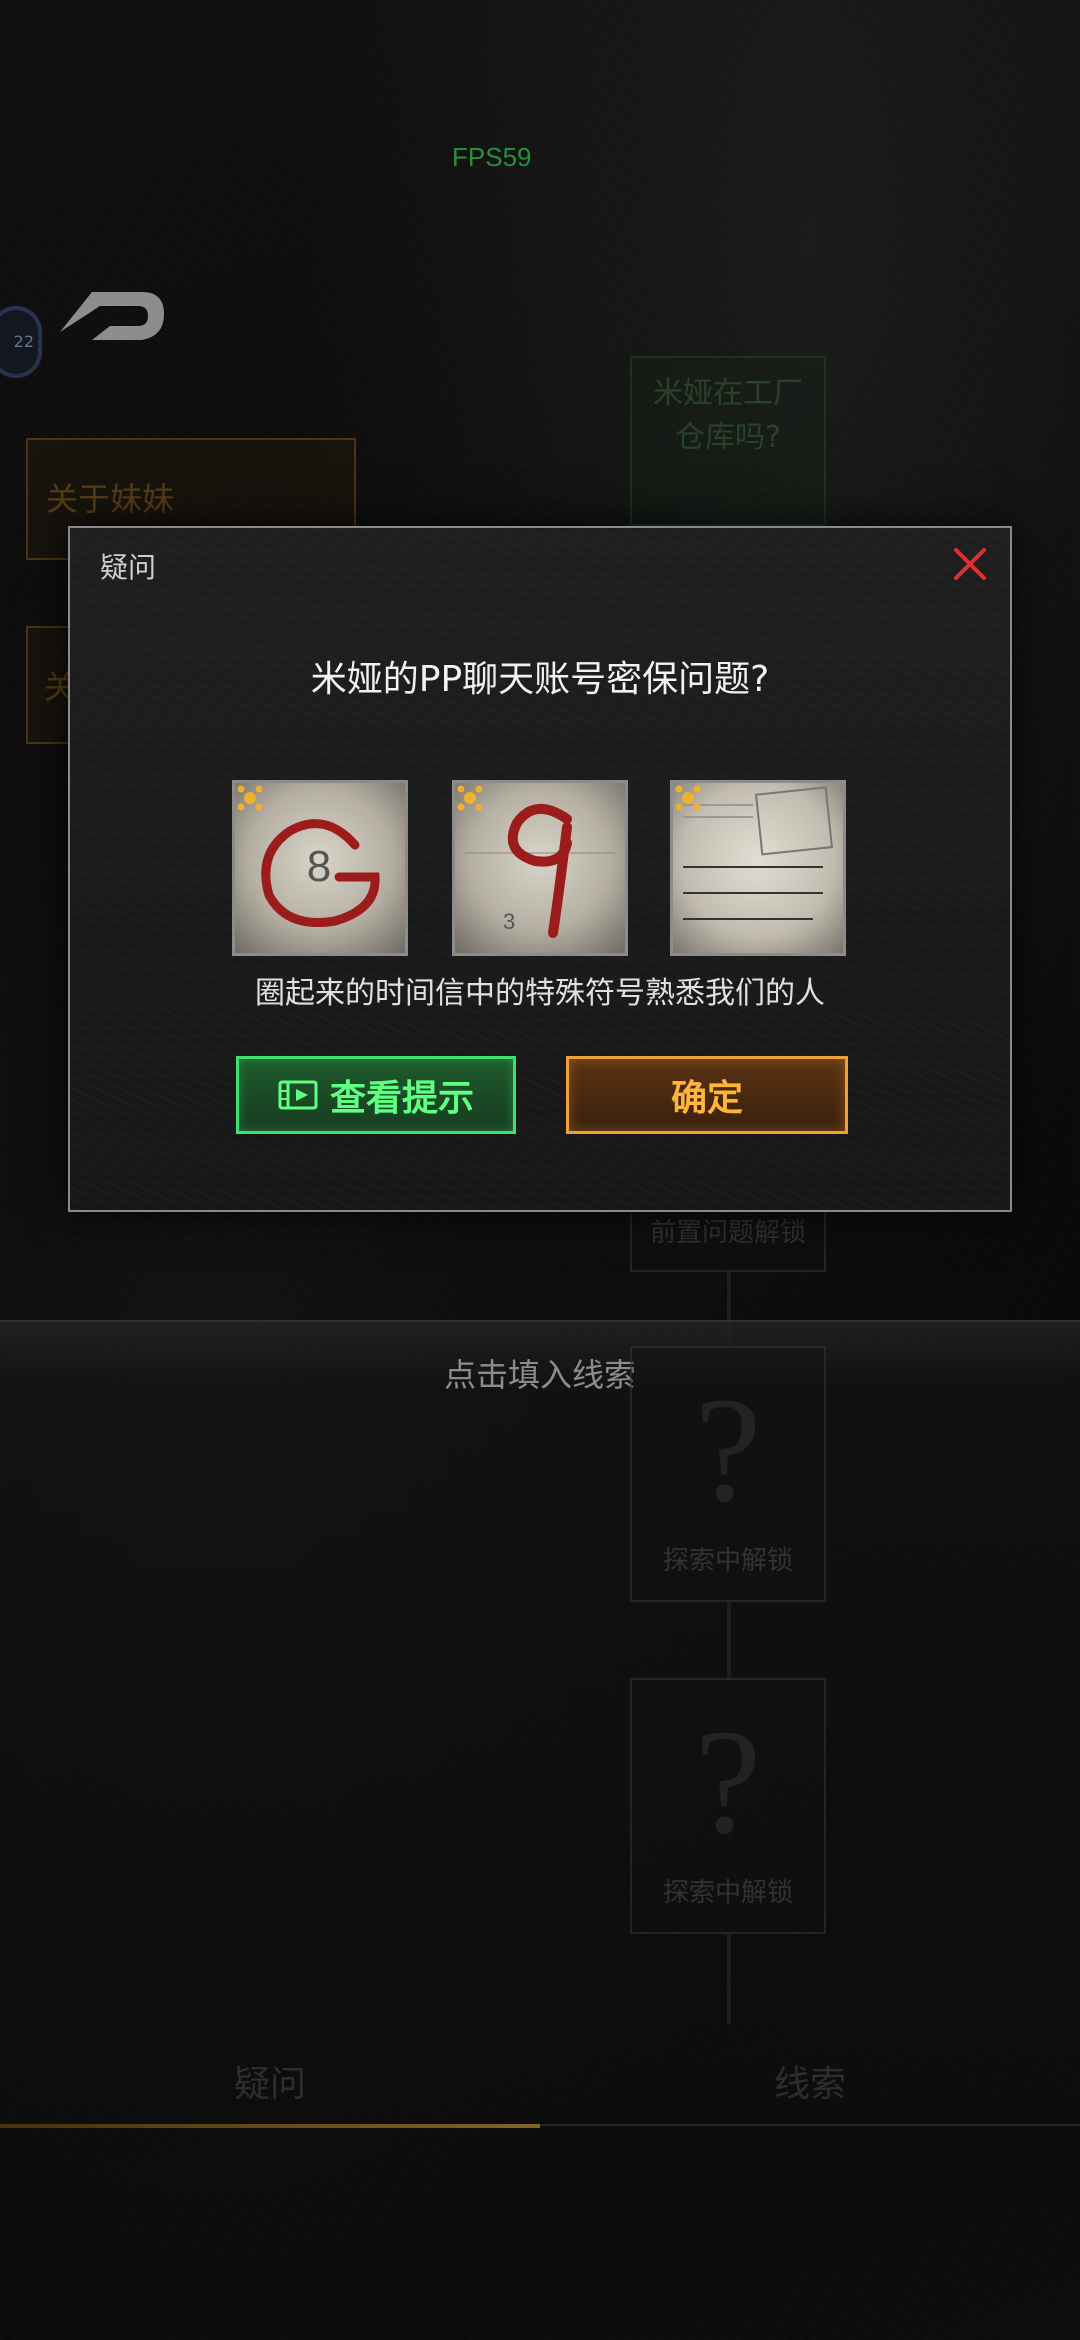 The width and height of the screenshot is (1080, 2340). I want to click on view-hint-button: 查看提示, so click(376, 1095).